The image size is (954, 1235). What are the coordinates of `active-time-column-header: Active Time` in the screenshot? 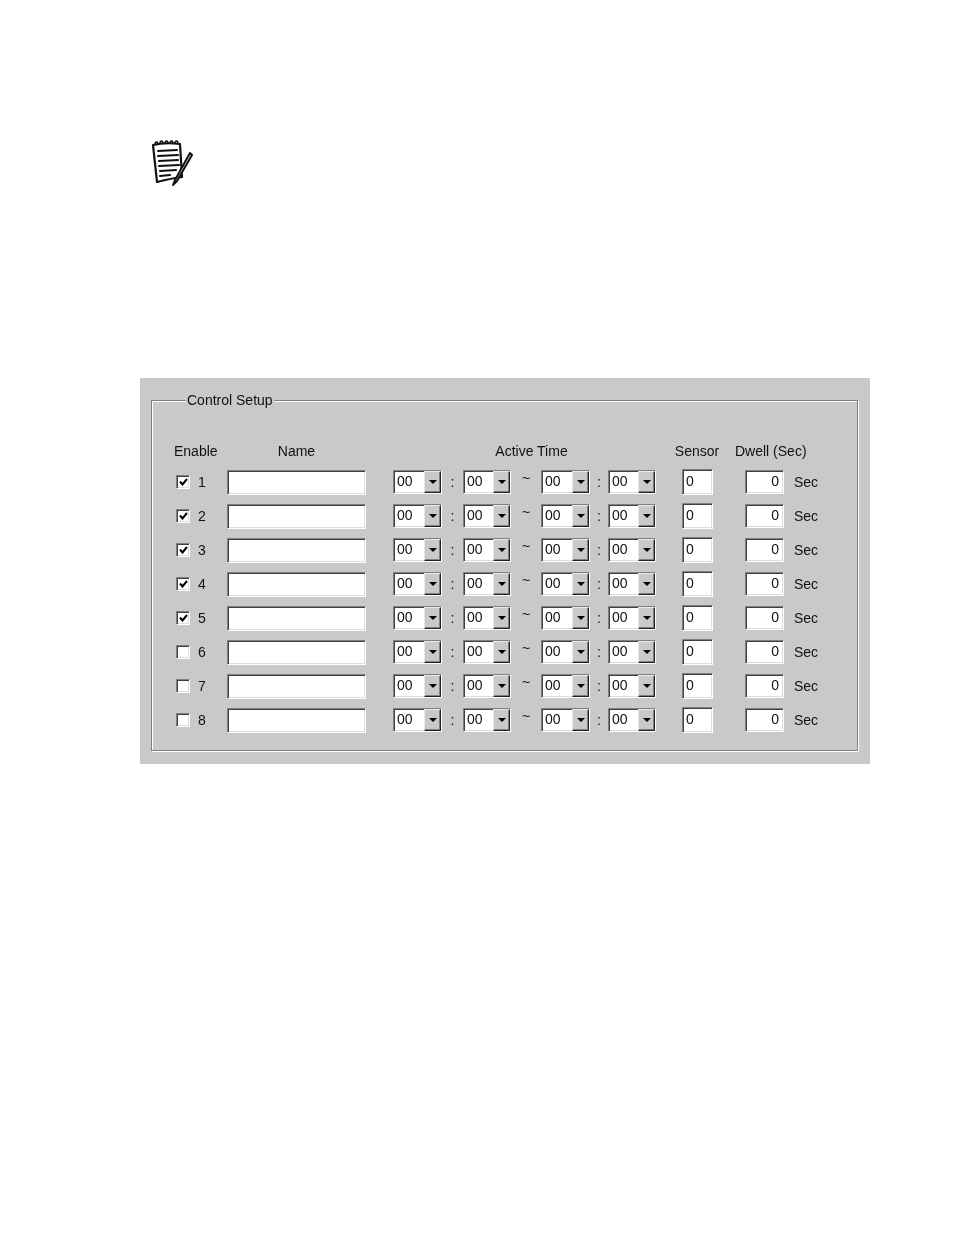 It's located at (531, 451).